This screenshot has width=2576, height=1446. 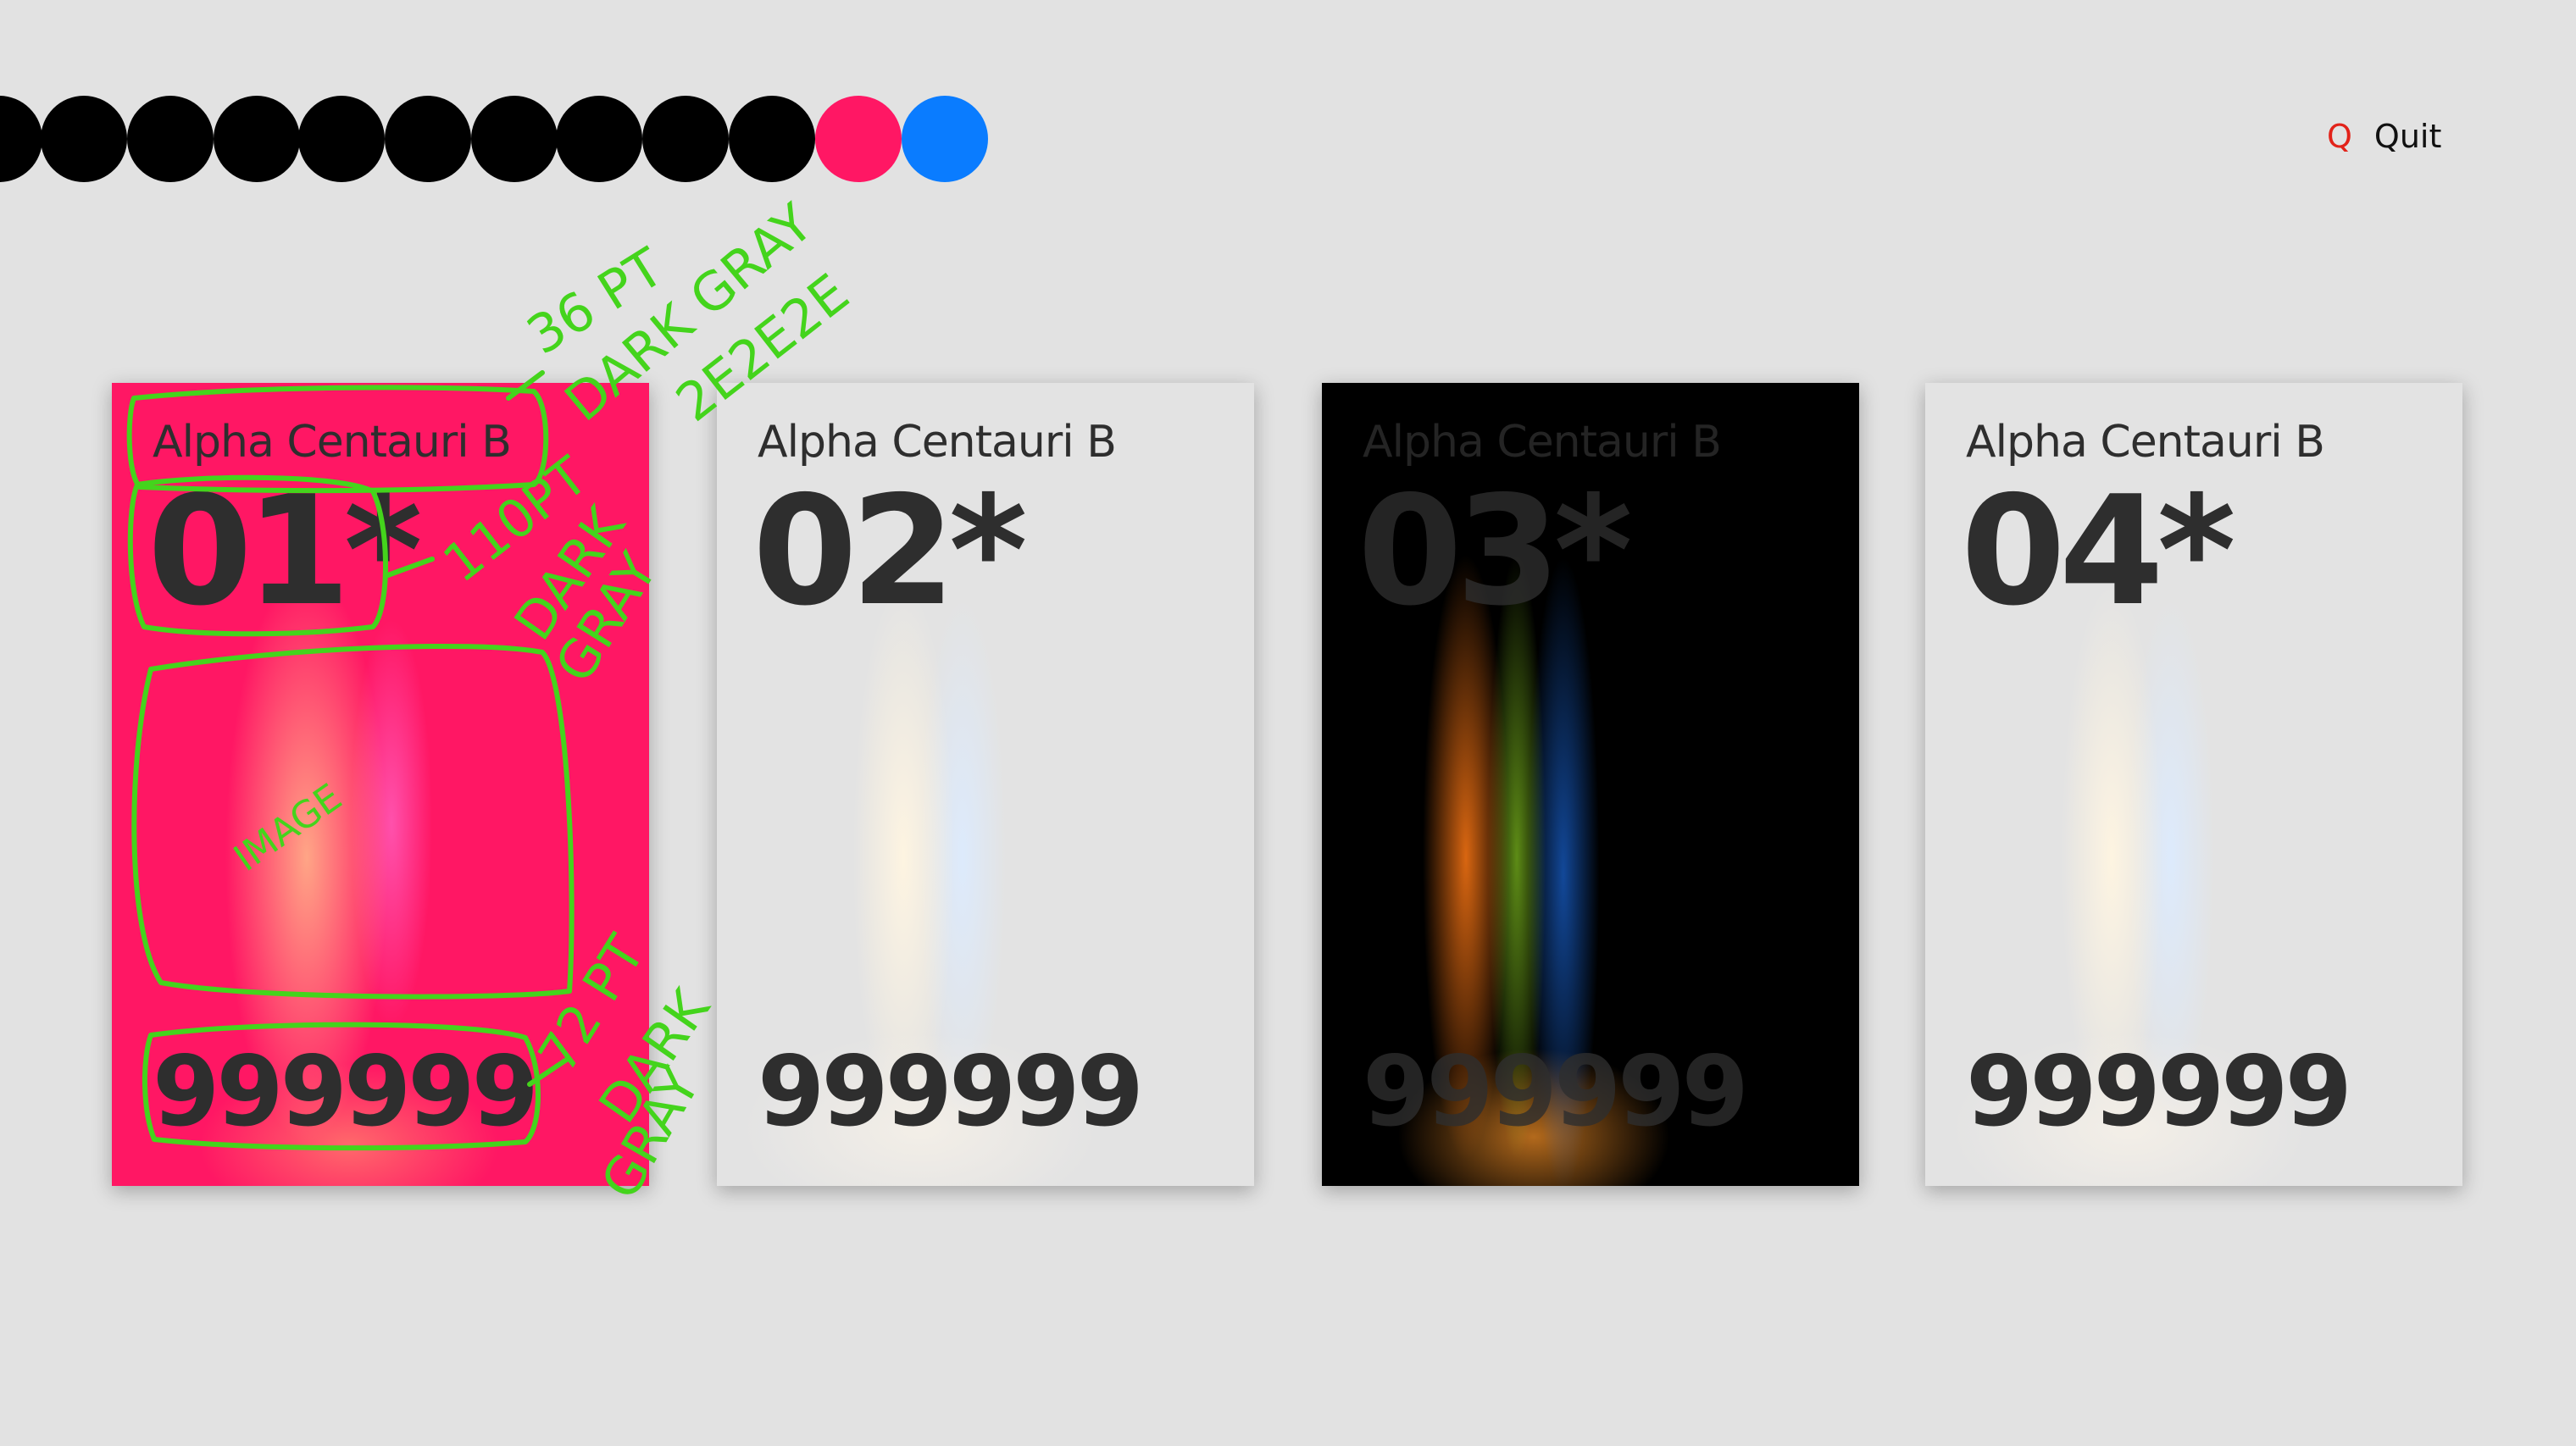 What do you see at coordinates (2098, 551) in the screenshot?
I see `card-number: 04*` at bounding box center [2098, 551].